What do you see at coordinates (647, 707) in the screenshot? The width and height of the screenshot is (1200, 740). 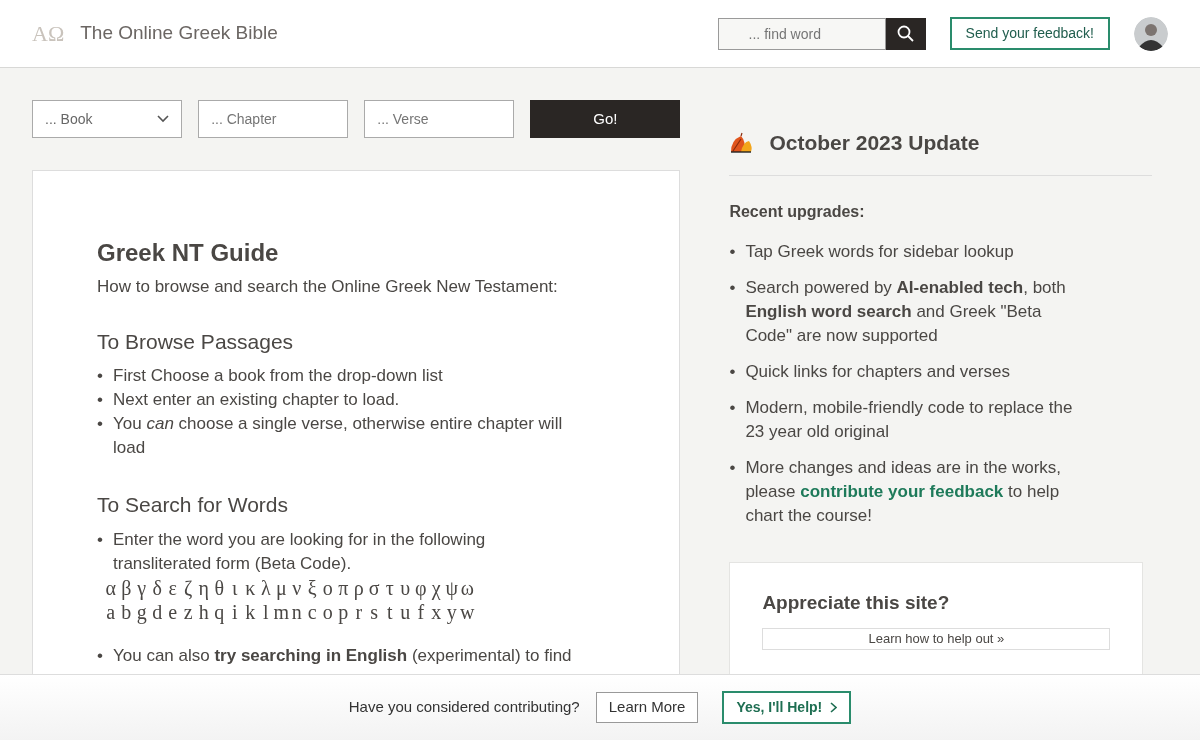 I see `learn-more-button: Learn More` at bounding box center [647, 707].